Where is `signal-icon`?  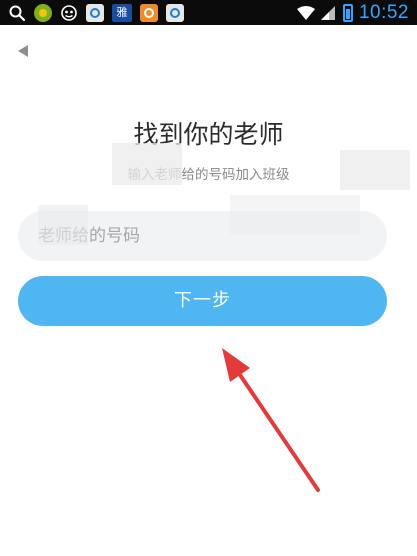 signal-icon is located at coordinates (328, 13).